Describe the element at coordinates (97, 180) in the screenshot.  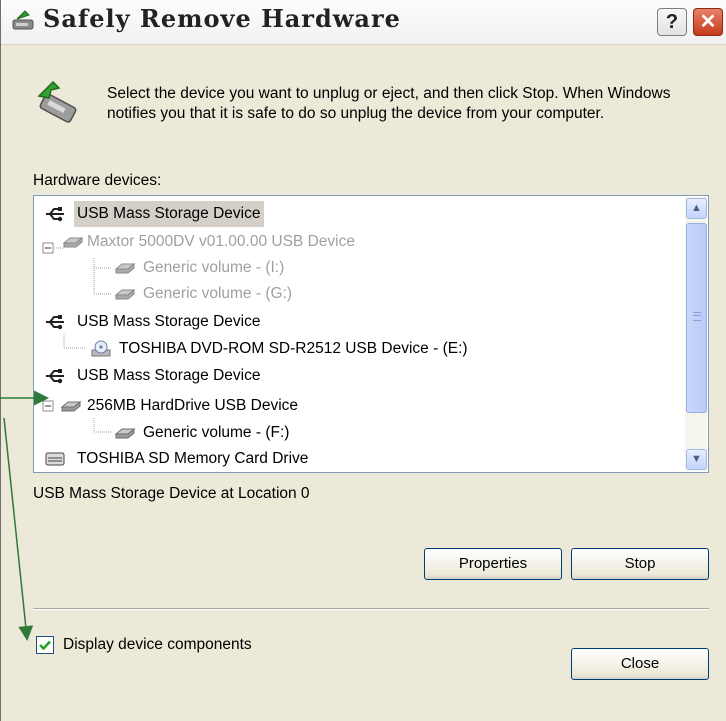
I see `hardware-devices-label: Hardware devices:` at that location.